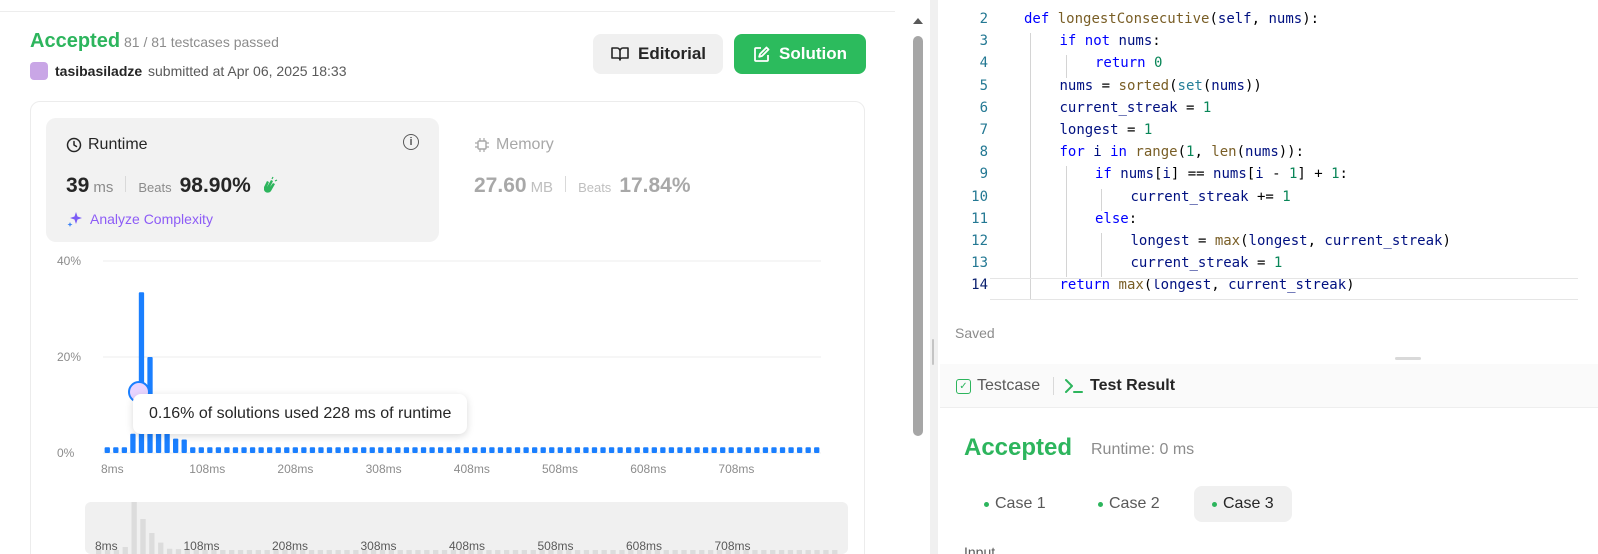 The image size is (1598, 554). Describe the element at coordinates (934, 277) in the screenshot. I see `panel-divider` at that location.